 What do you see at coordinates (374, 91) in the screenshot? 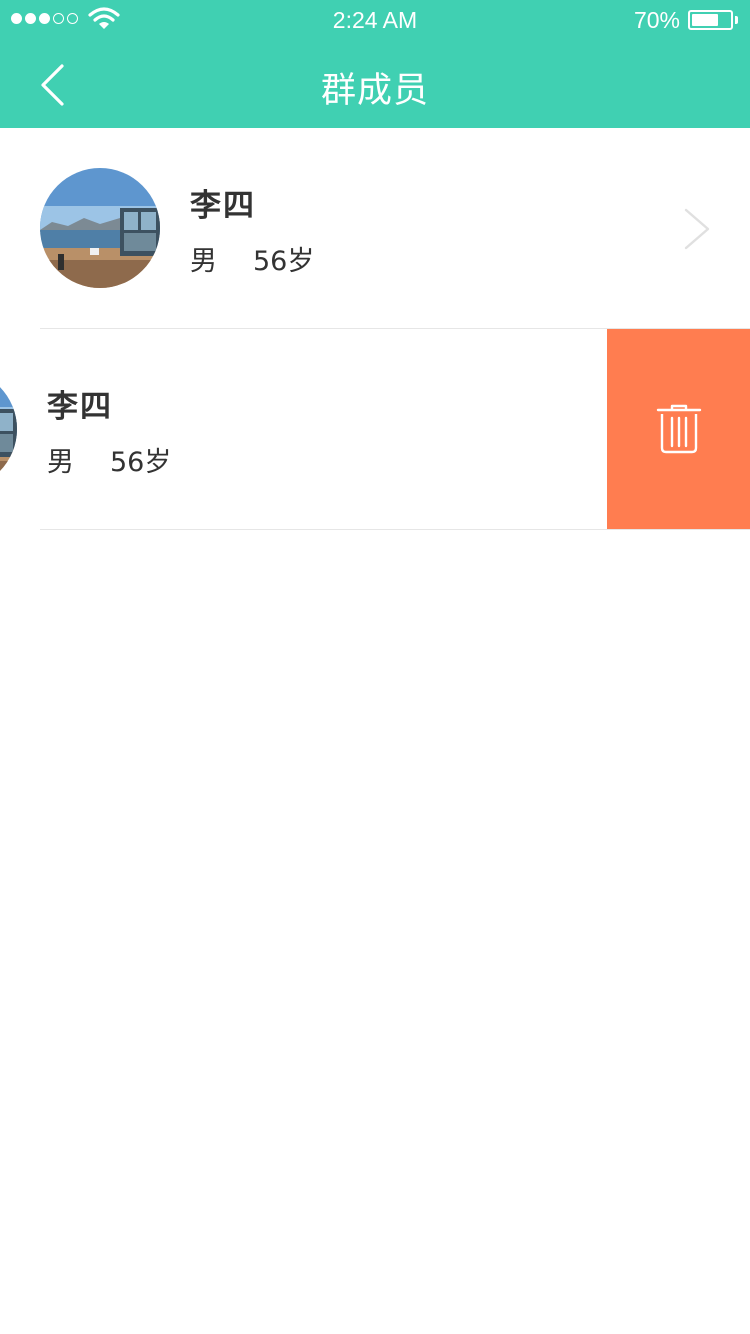
I see `page-title: 群成员` at bounding box center [374, 91].